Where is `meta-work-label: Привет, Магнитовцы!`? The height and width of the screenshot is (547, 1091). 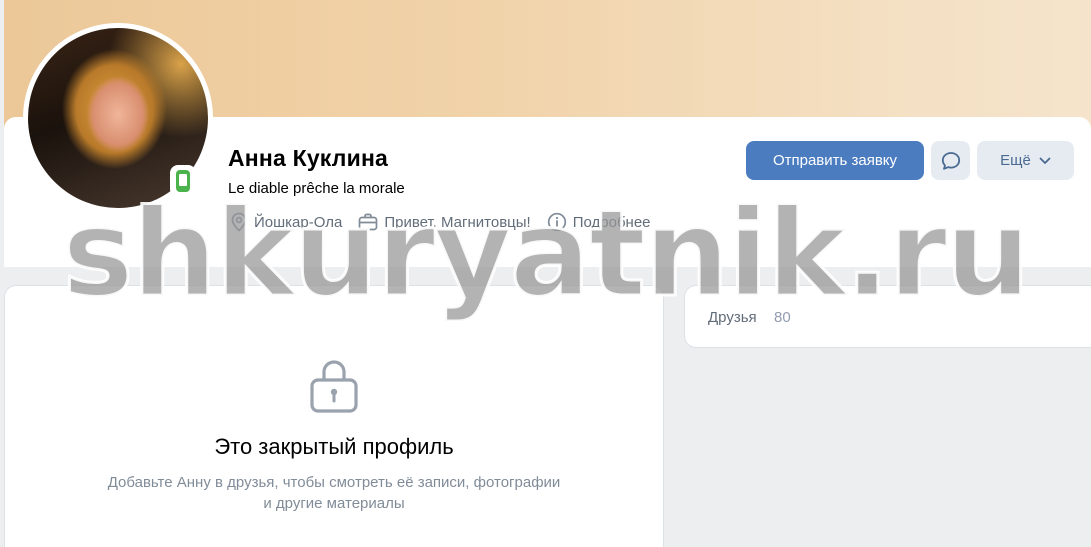
meta-work-label: Привет, Магнитовцы! is located at coordinates (457, 222).